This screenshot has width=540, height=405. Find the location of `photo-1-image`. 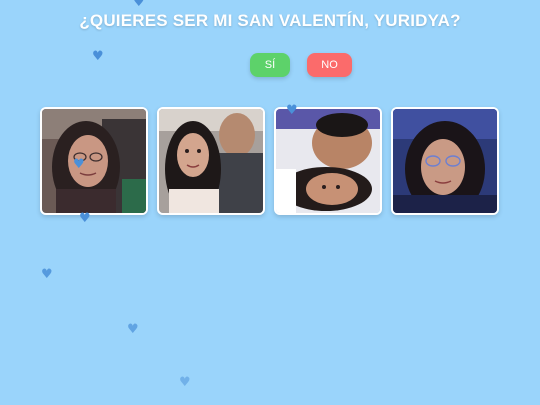

photo-1-image is located at coordinates (94, 161).